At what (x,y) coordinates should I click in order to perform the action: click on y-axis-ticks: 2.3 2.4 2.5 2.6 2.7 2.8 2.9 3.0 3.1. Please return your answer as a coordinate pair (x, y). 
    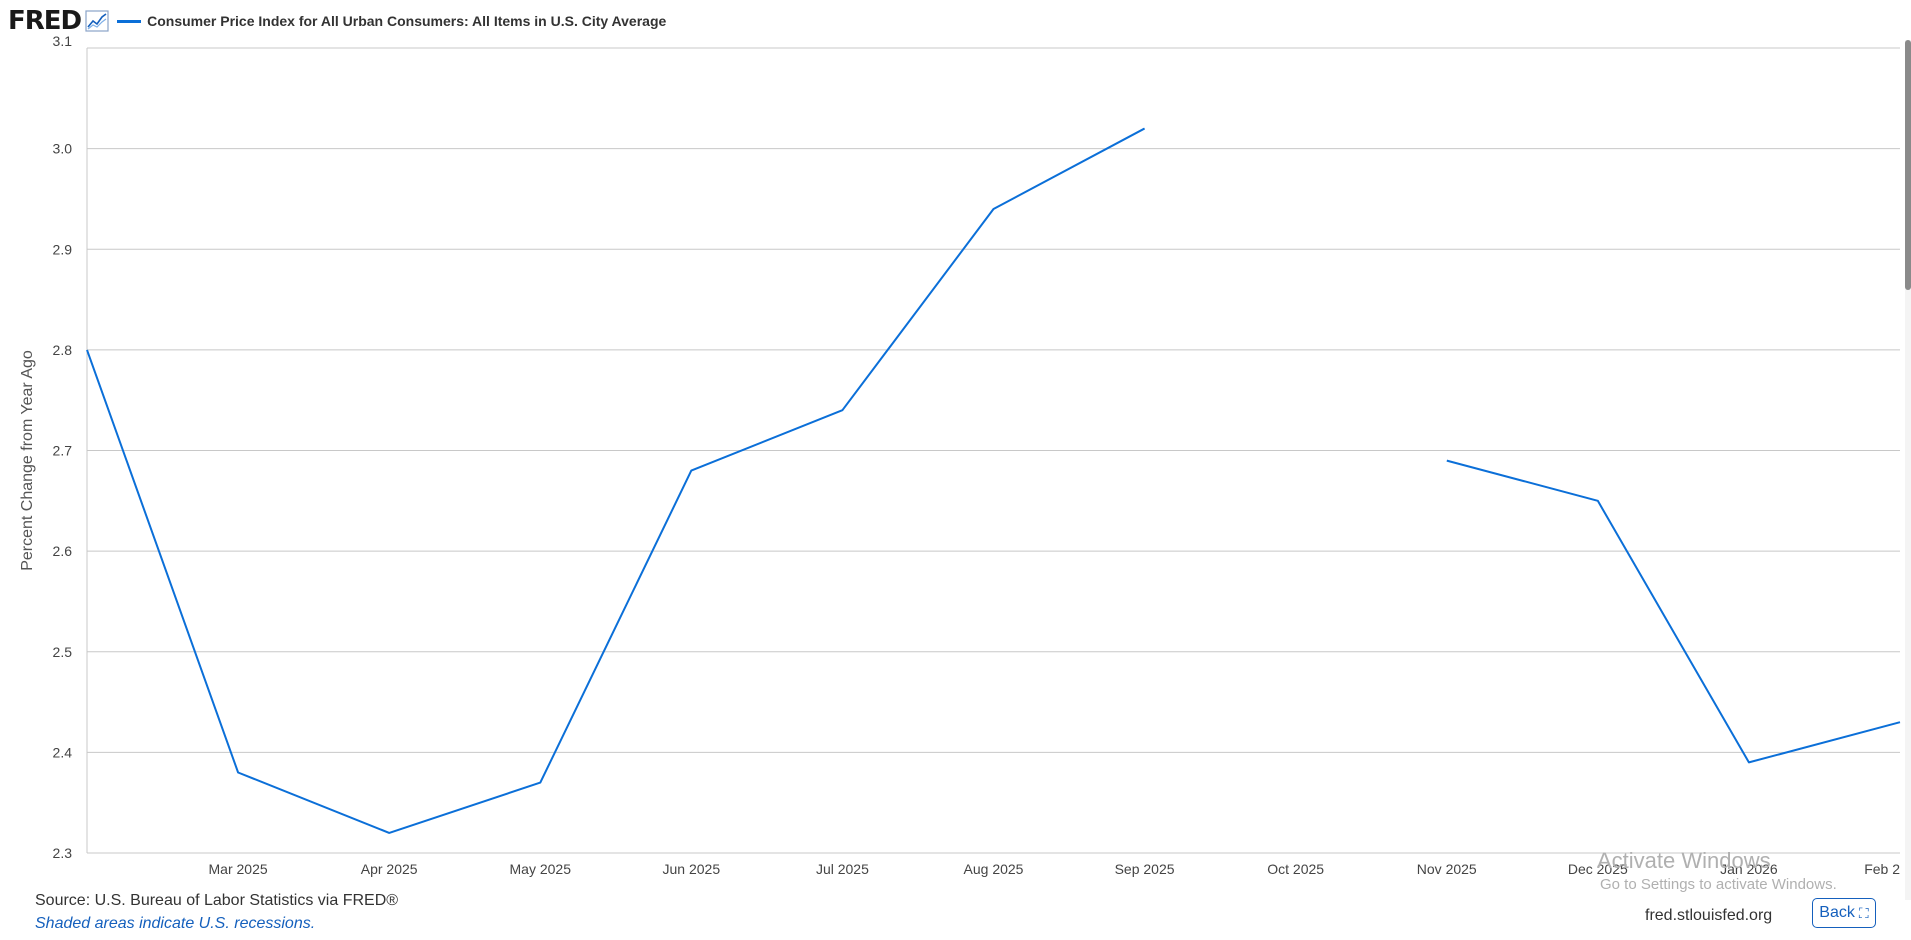
    Looking at the image, I should click on (63, 447).